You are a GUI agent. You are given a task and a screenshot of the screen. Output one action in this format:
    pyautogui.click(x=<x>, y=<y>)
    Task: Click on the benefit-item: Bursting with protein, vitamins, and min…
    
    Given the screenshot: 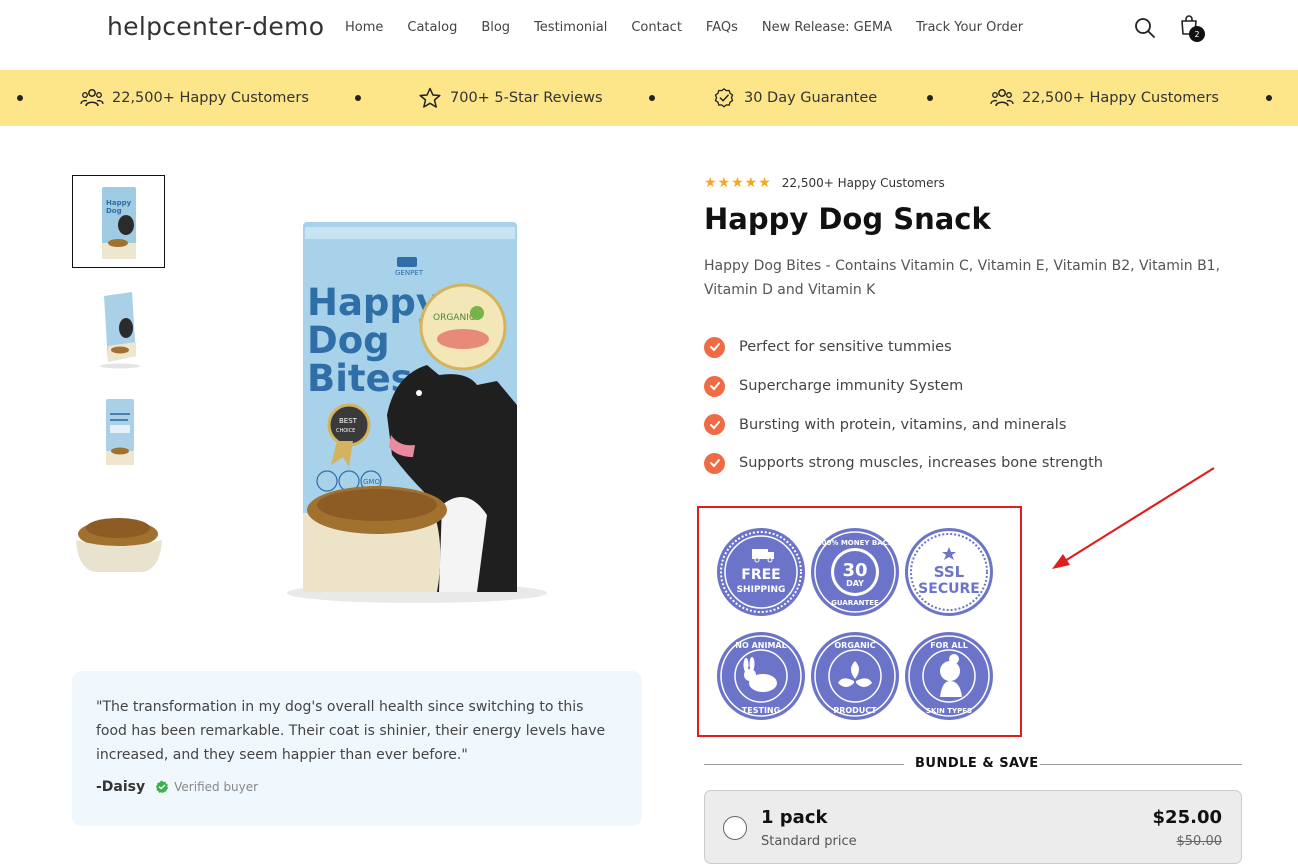 What is the action you would take?
    pyautogui.click(x=903, y=424)
    